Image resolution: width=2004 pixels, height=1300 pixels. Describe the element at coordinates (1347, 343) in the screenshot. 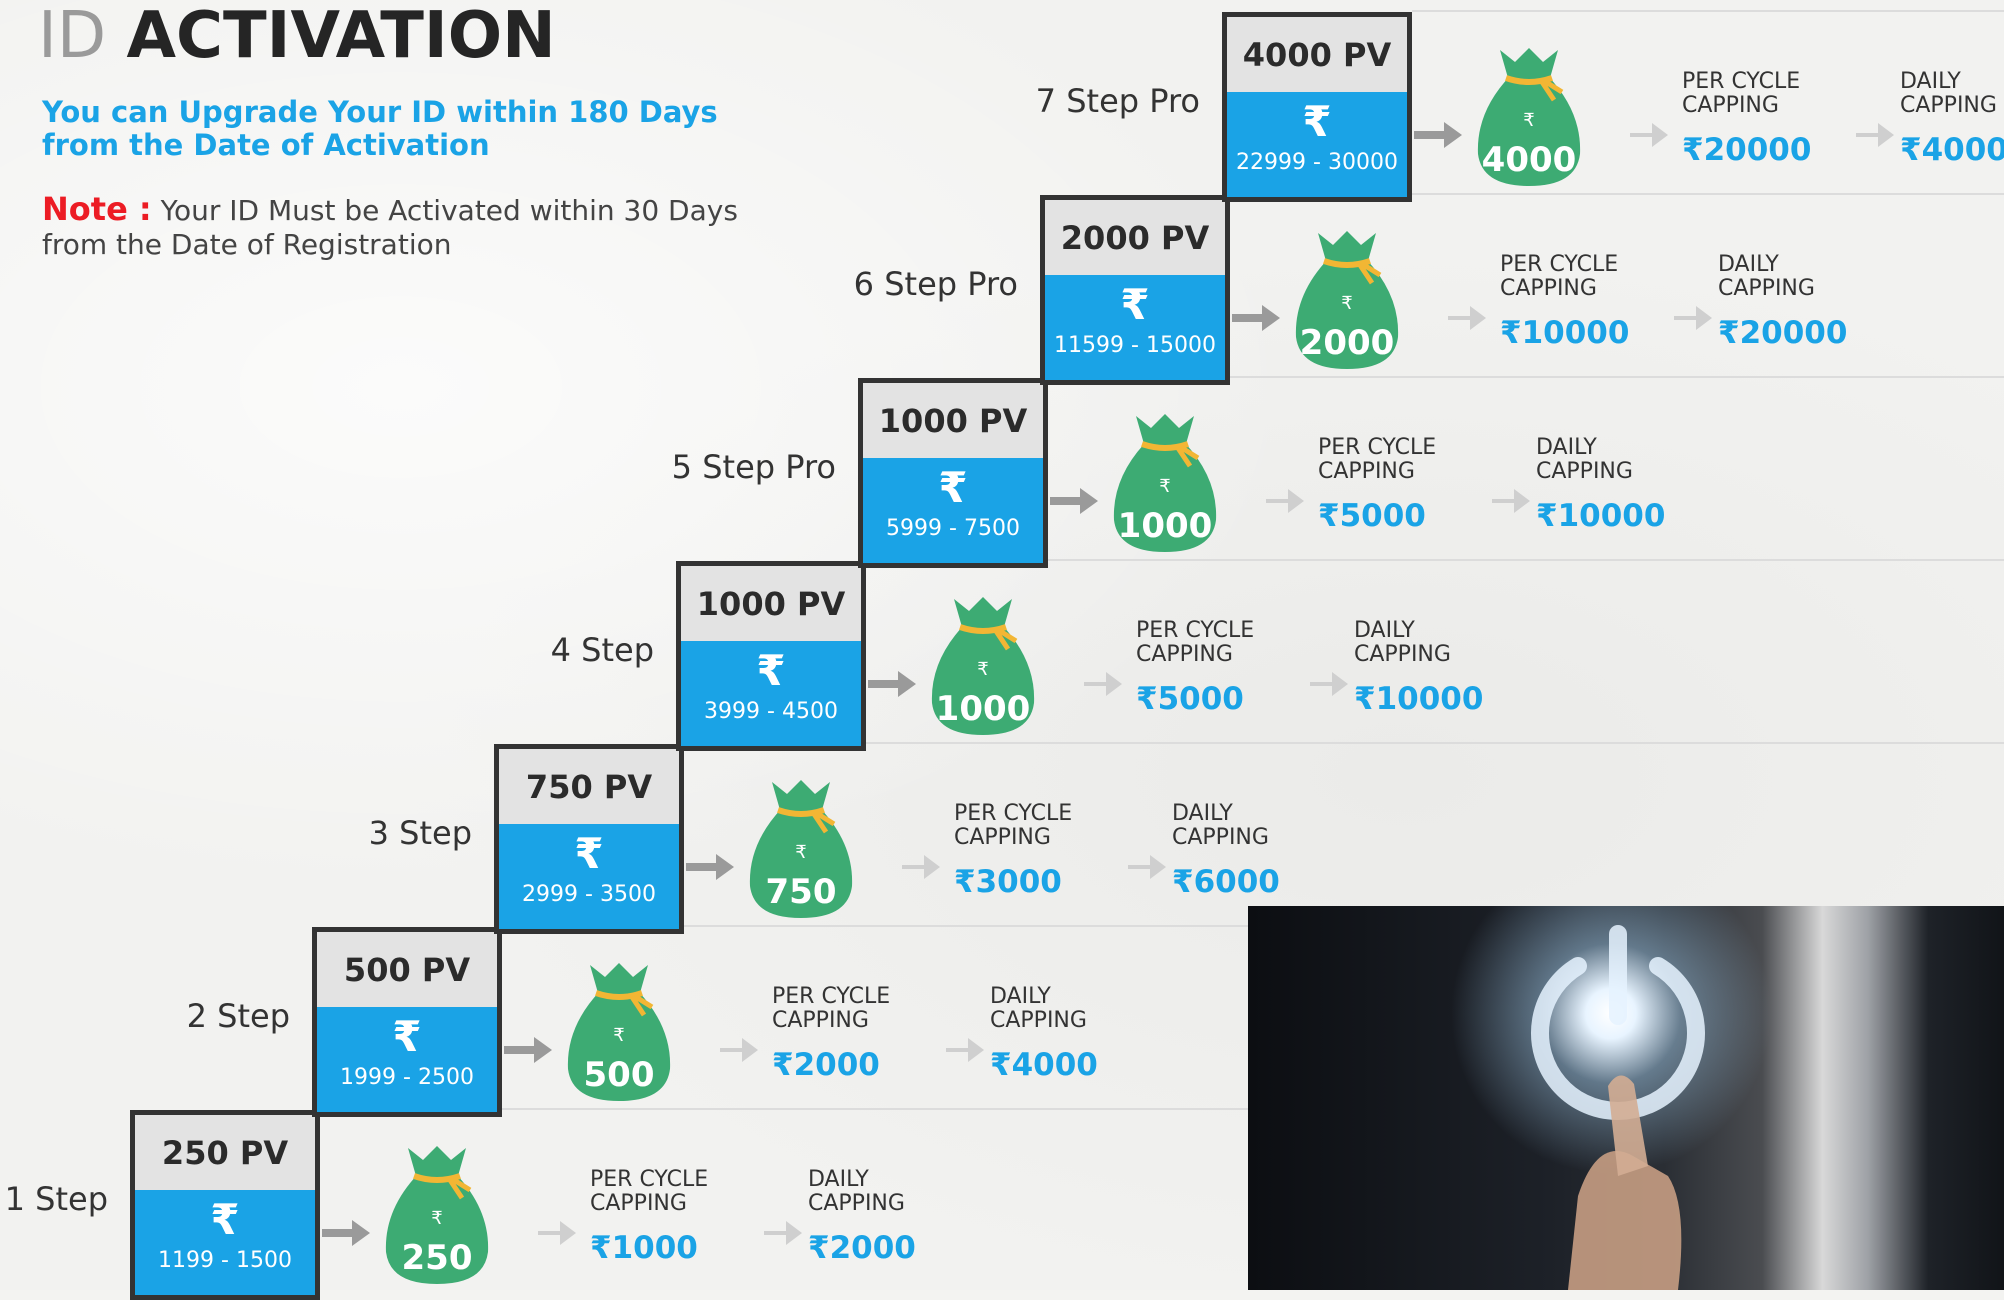

I see `bag-amount: 2000` at that location.